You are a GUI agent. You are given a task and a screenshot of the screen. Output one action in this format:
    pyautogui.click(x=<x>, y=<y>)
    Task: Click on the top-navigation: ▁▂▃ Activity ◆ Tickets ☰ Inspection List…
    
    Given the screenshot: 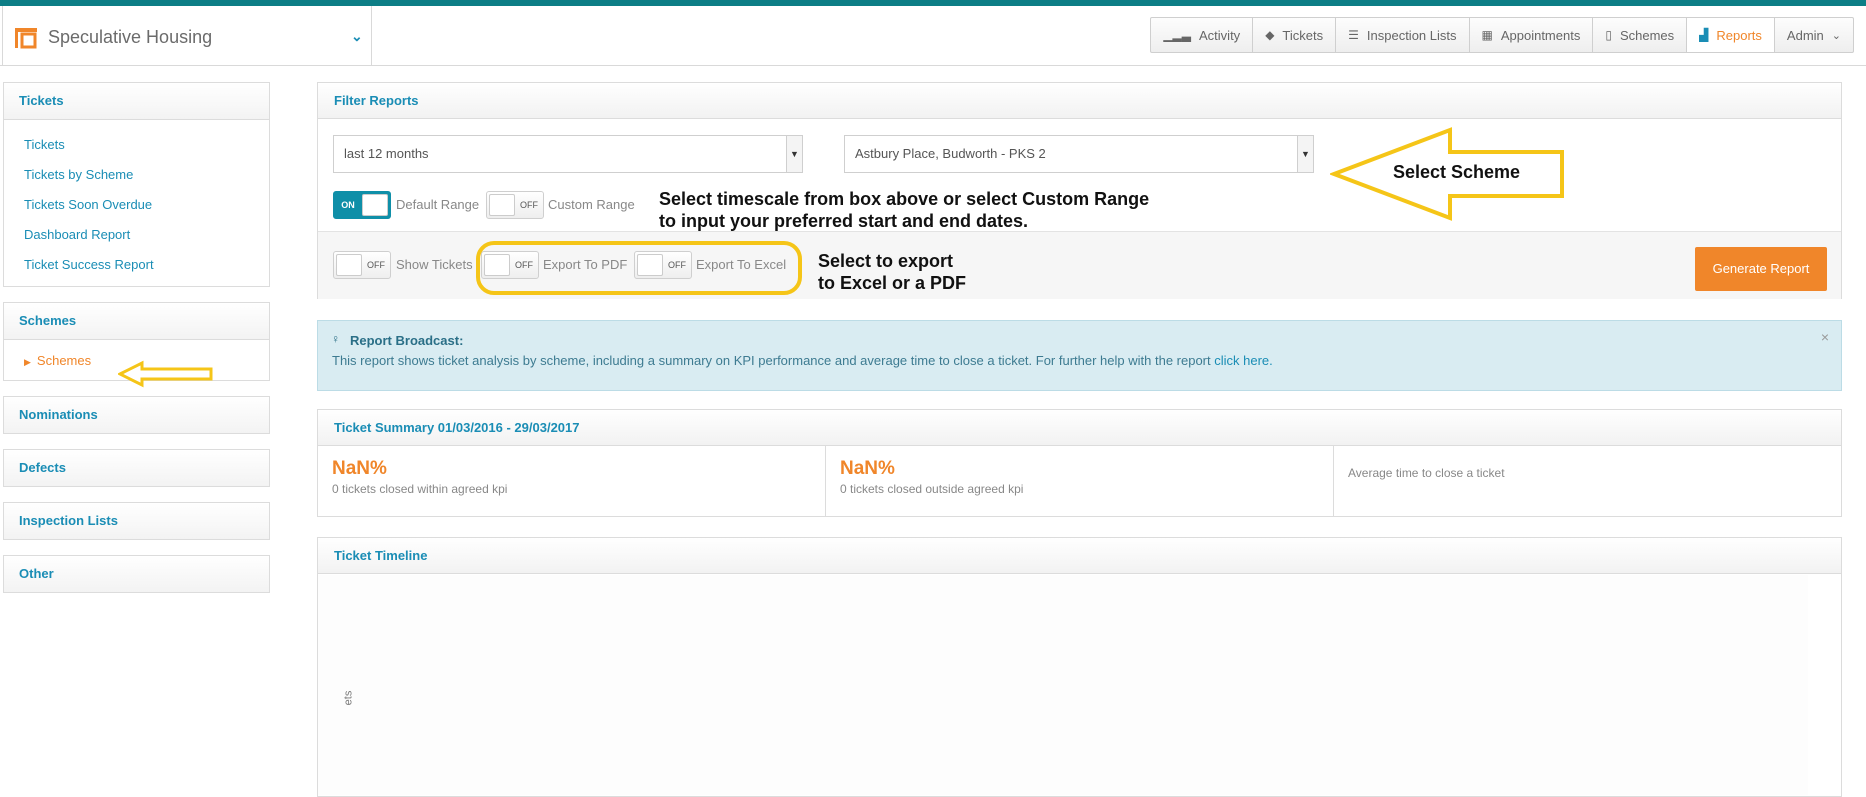 What is the action you would take?
    pyautogui.click(x=1502, y=35)
    